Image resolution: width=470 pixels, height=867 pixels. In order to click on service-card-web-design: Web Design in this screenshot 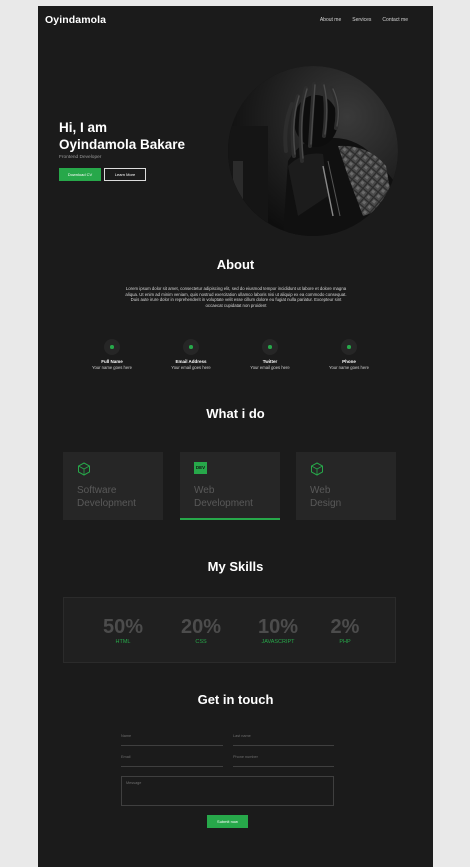, I will do `click(346, 486)`.